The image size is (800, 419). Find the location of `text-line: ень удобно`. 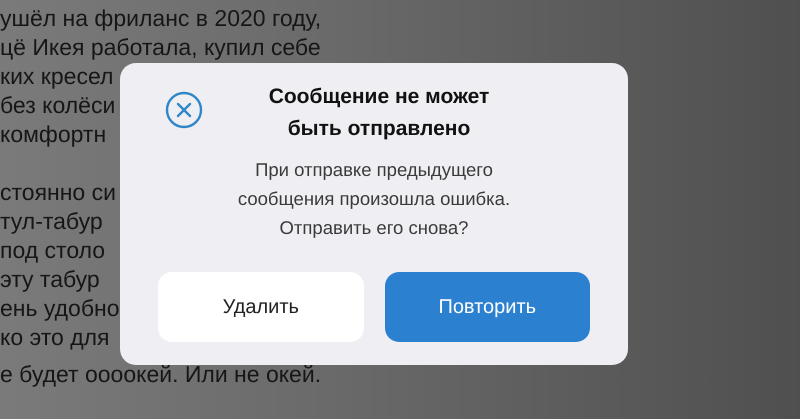

text-line: ень удобно is located at coordinates (60, 308).